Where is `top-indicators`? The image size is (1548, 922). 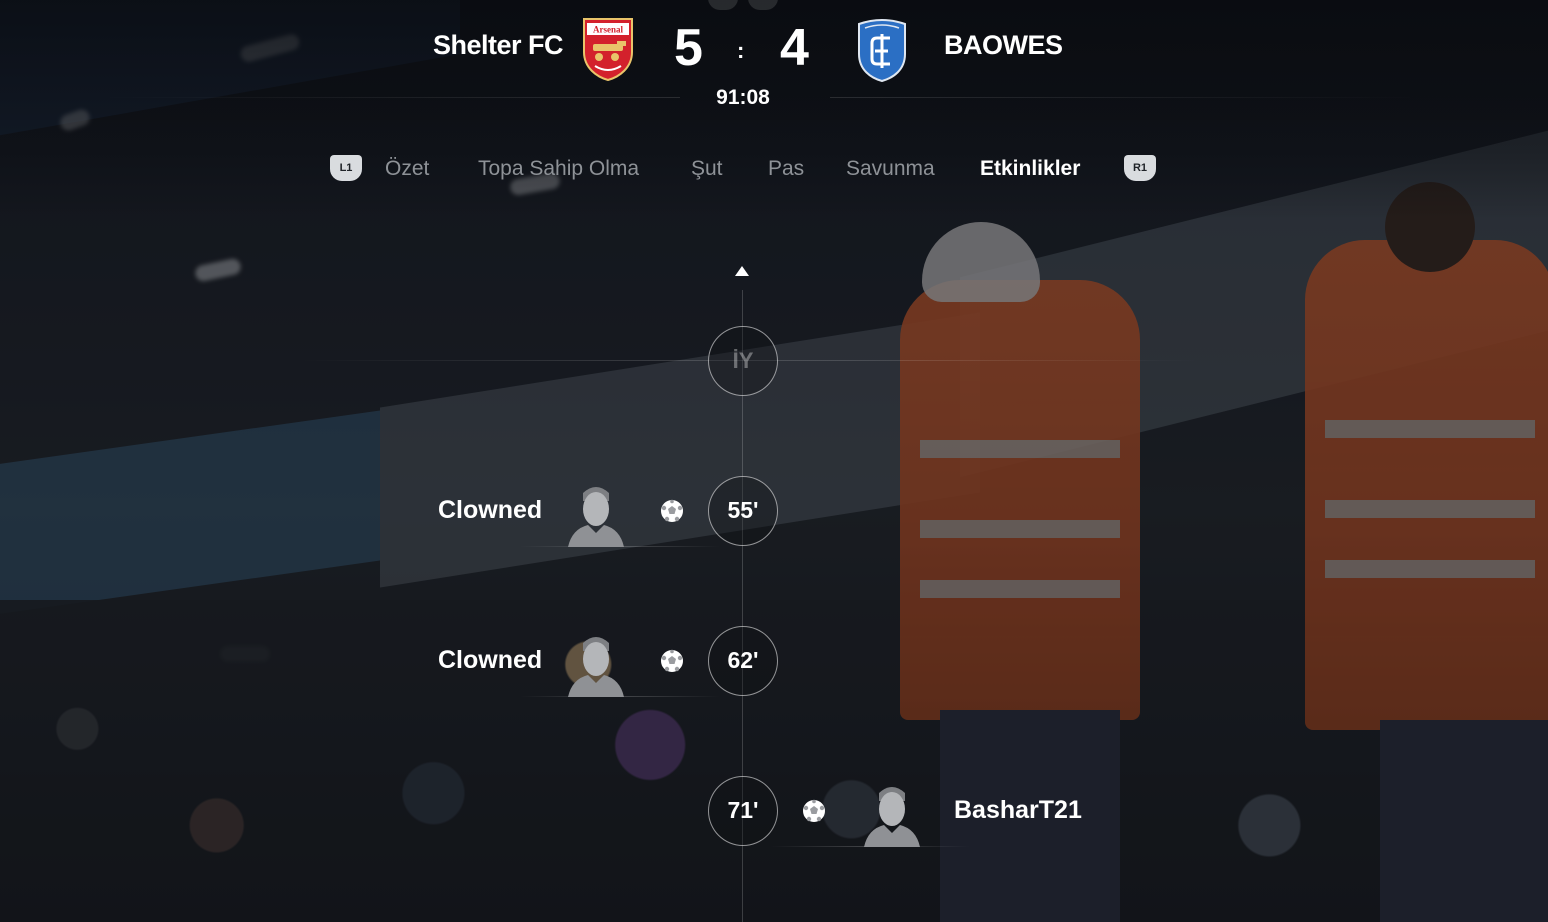 top-indicators is located at coordinates (748, 5).